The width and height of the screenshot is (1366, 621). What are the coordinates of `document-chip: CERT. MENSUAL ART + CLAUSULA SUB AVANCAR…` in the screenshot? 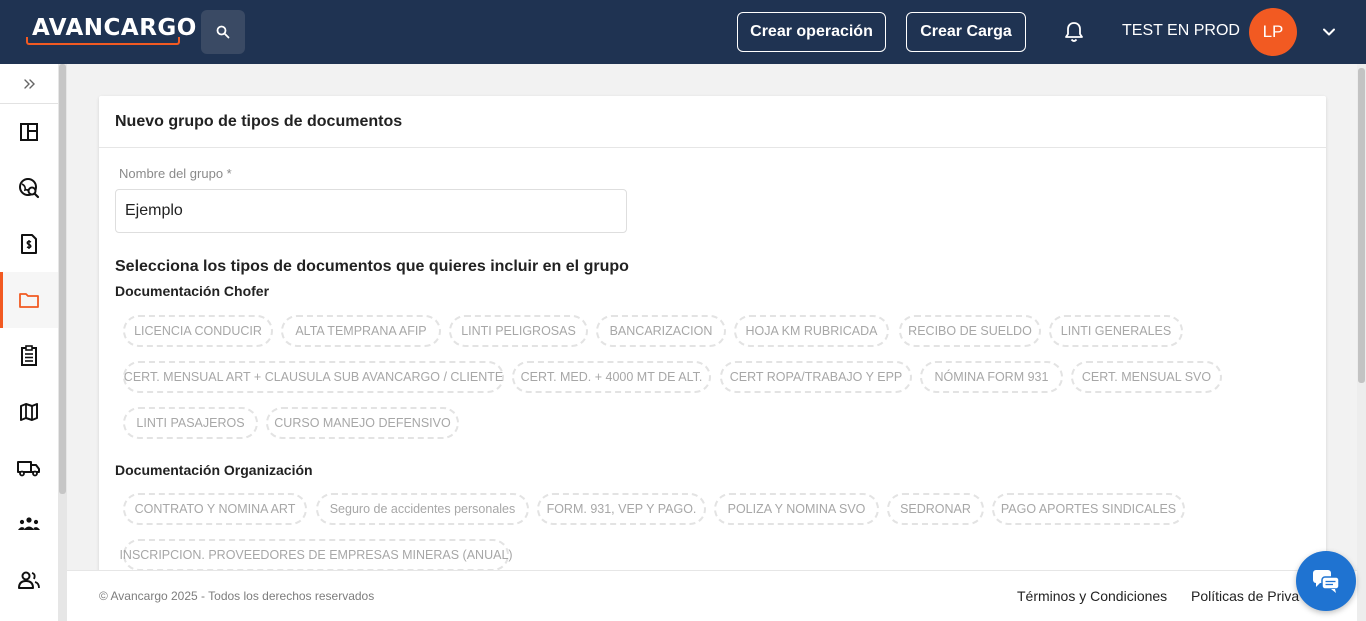 It's located at (313, 377).